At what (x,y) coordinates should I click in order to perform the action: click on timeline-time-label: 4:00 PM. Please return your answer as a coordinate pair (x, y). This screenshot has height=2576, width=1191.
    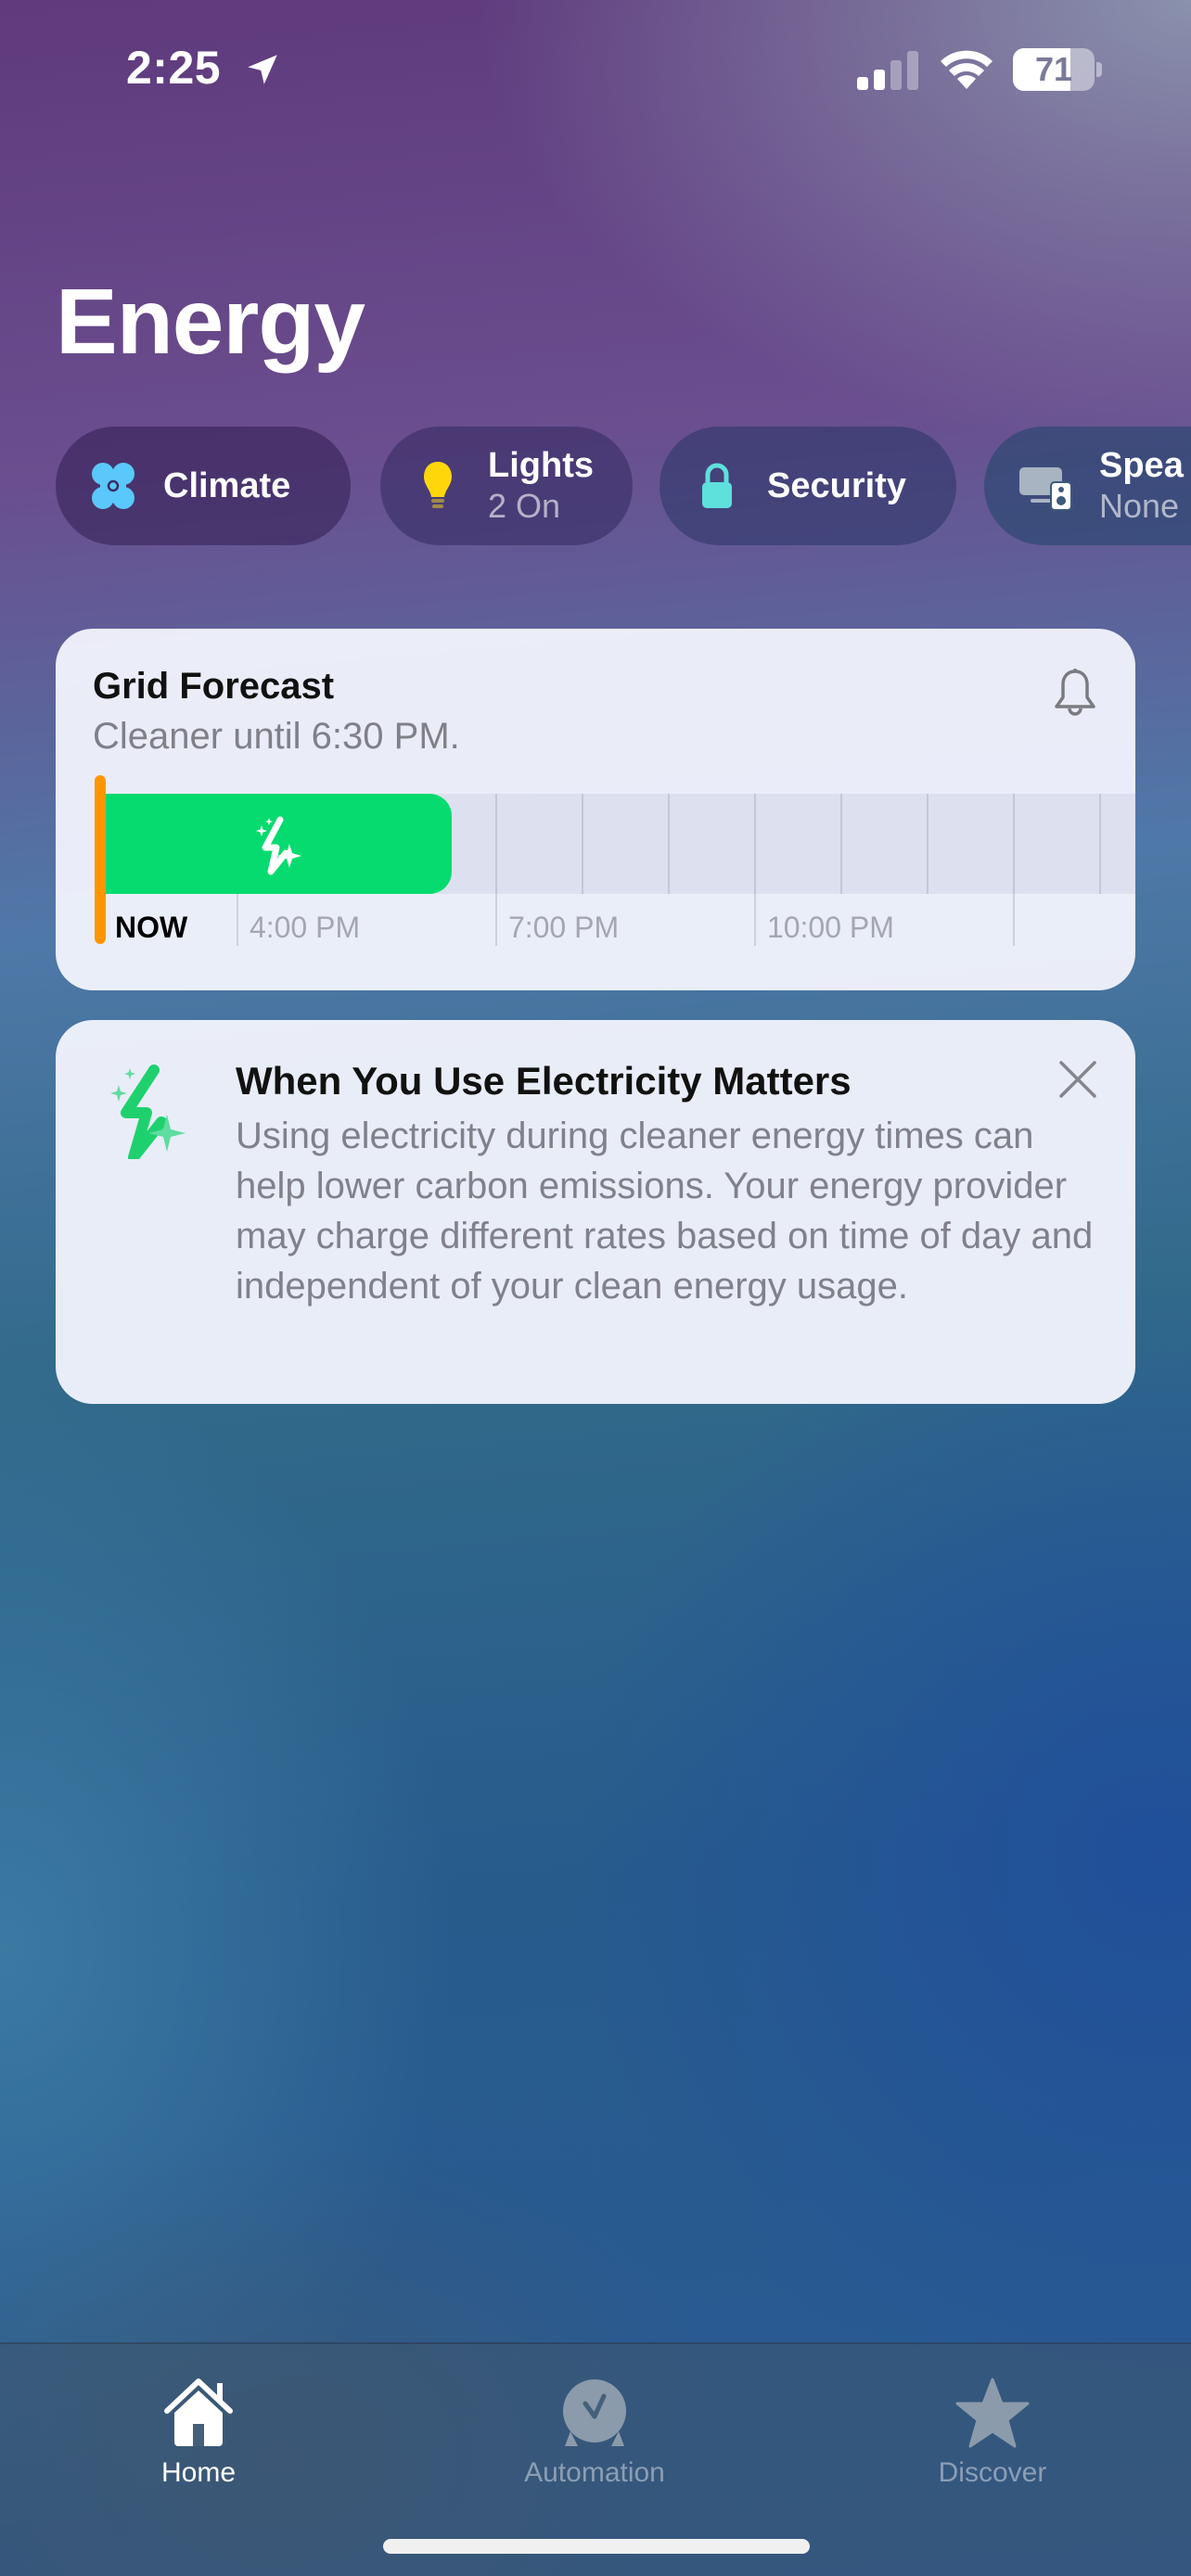
    Looking at the image, I should click on (305, 927).